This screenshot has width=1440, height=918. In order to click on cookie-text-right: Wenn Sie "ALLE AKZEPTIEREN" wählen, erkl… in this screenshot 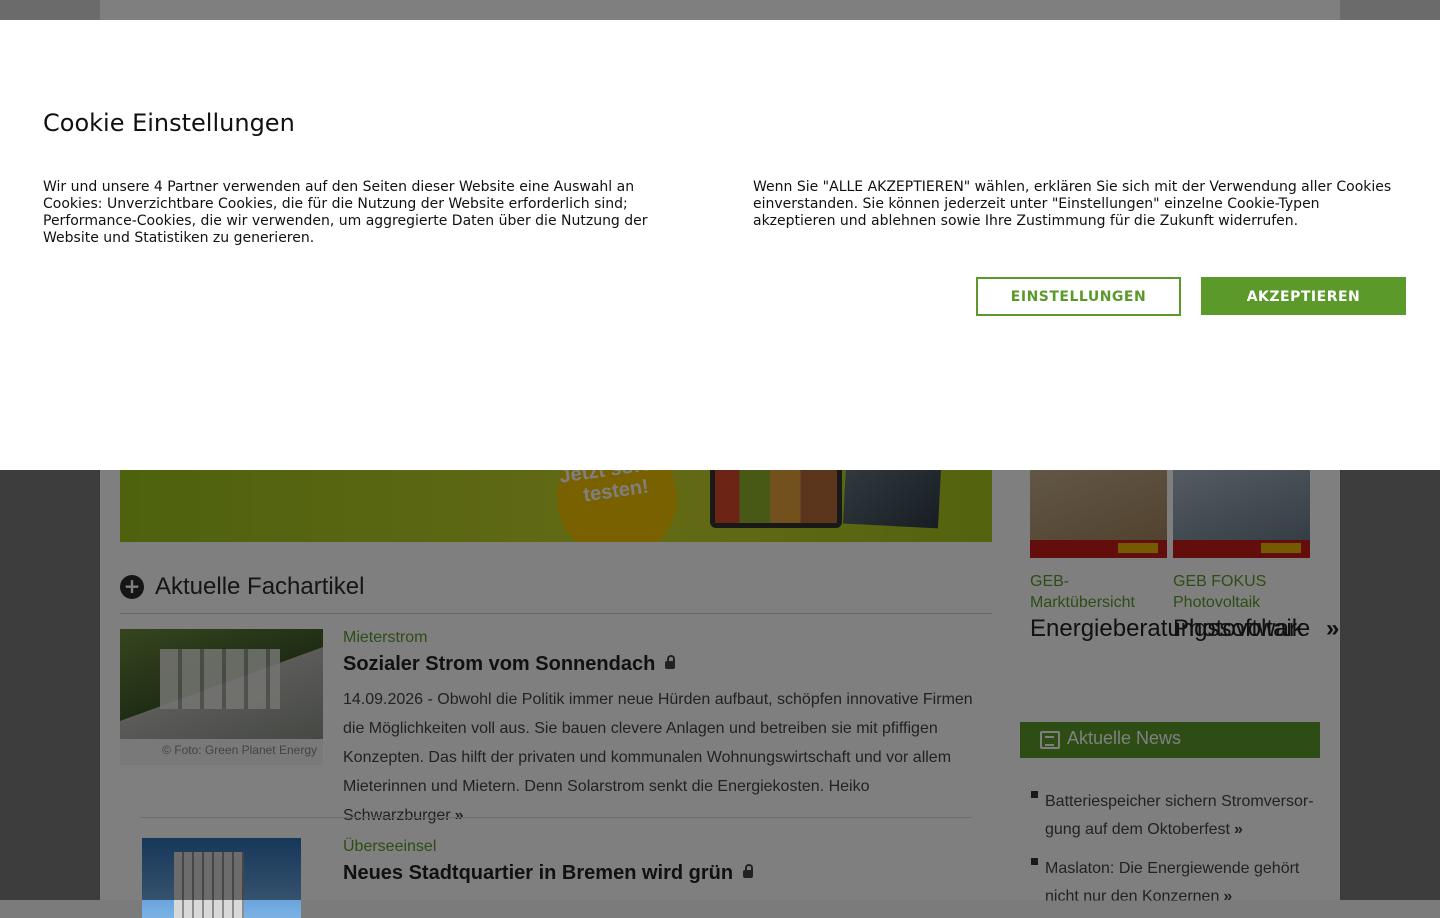, I will do `click(1072, 204)`.